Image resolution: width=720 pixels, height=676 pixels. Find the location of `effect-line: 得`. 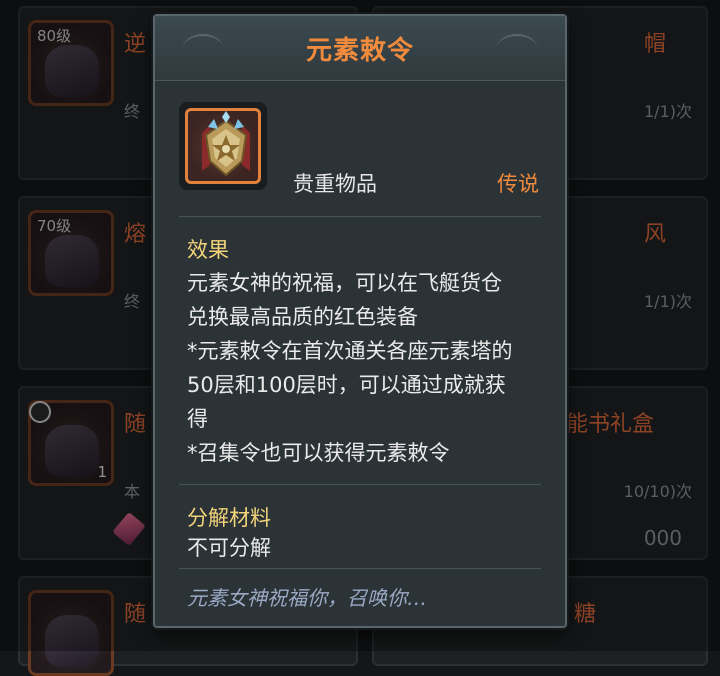

effect-line: 得 is located at coordinates (197, 419).